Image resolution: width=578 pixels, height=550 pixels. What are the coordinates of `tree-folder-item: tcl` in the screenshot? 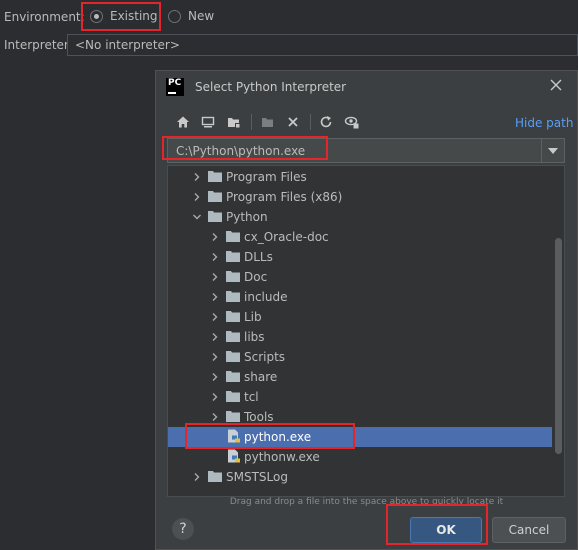 It's located at (360, 397).